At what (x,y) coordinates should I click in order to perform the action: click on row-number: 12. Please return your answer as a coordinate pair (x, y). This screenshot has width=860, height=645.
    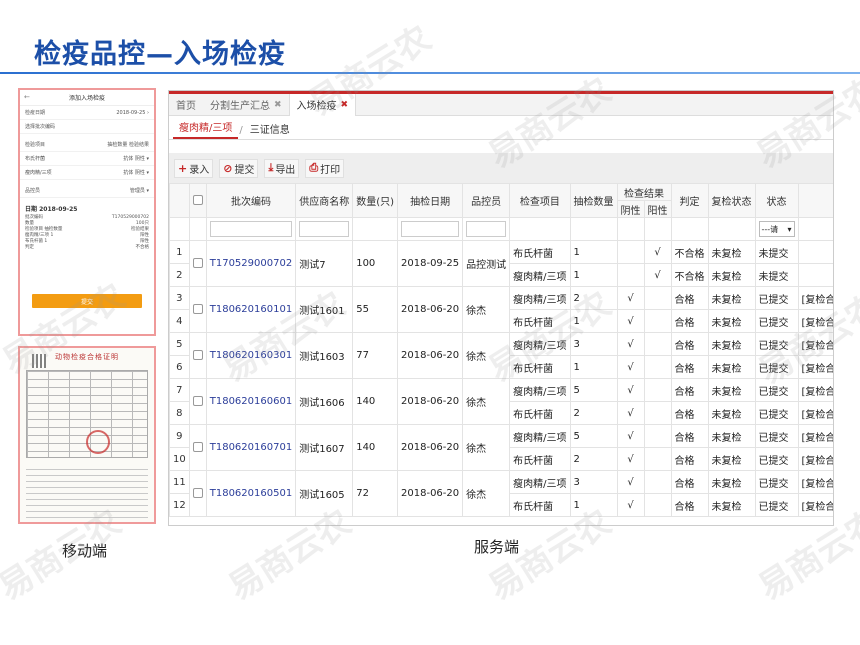
    Looking at the image, I should click on (179, 505).